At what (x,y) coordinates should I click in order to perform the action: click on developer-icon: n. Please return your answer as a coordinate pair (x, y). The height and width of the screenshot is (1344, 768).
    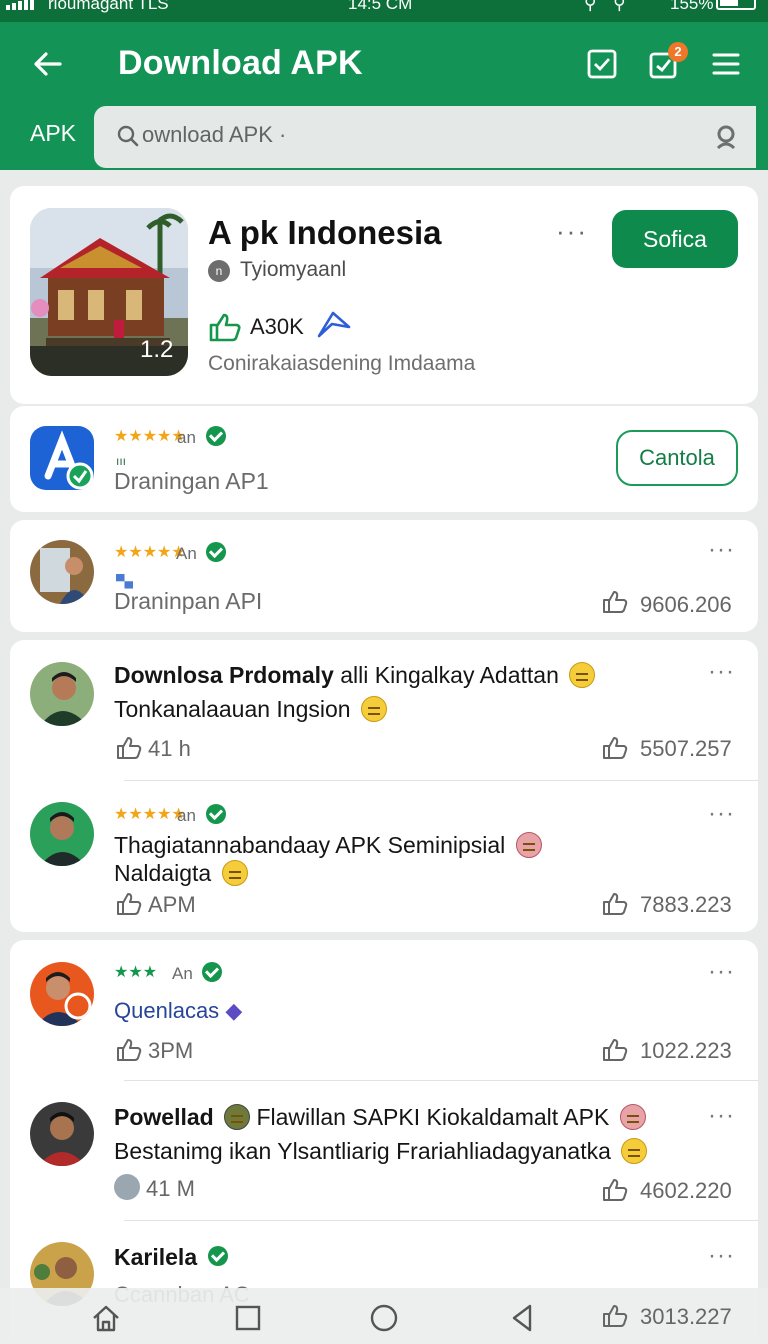
    Looking at the image, I should click on (219, 271).